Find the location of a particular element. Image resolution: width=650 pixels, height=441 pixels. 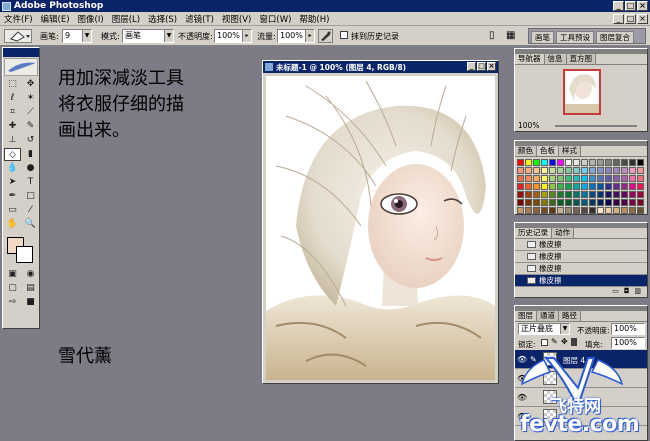

crop-tool-icon: ⌗ is located at coordinates (12, 112).